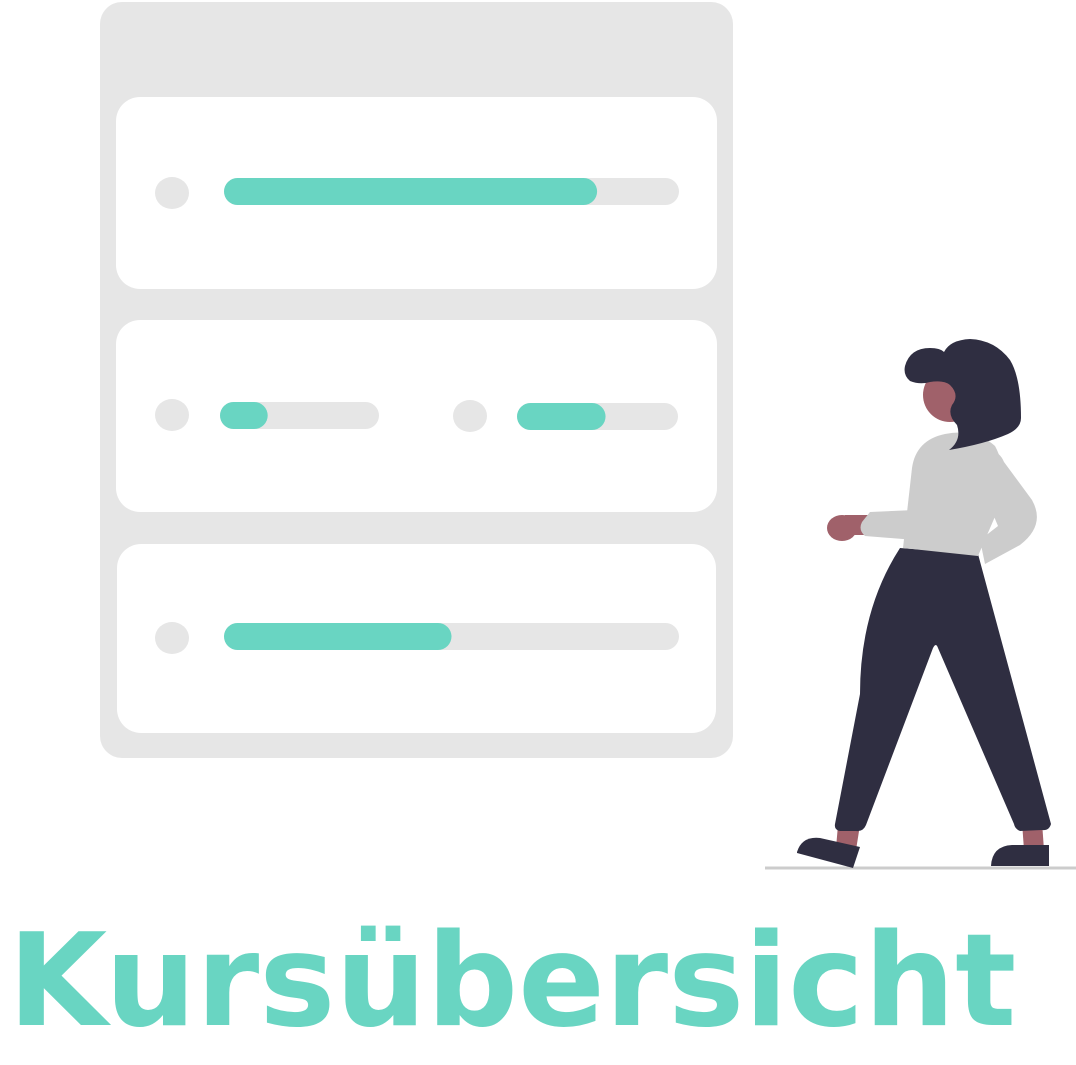 The width and height of the screenshot is (1076, 1065). What do you see at coordinates (512, 981) in the screenshot?
I see `page-title: Kursübersicht` at bounding box center [512, 981].